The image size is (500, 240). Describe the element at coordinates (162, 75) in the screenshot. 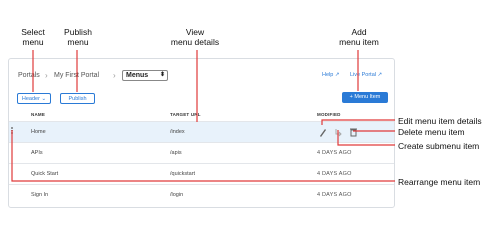

I see `chevron-down-icon: ⬍` at that location.